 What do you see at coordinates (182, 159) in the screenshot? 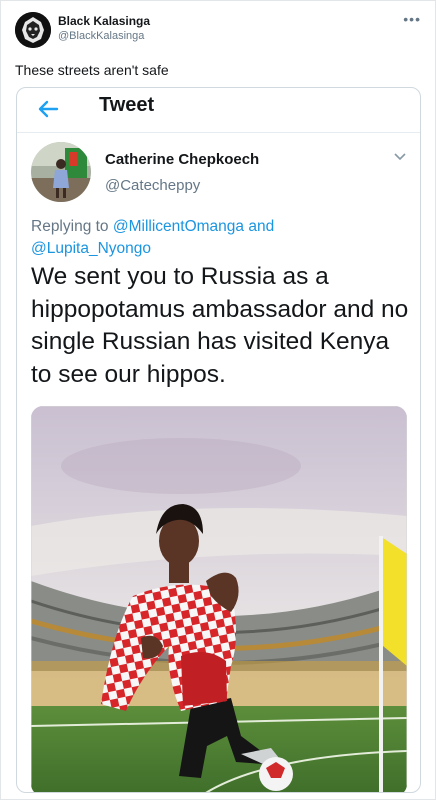
I see `embedded-display-name: Catherine Chepkoech` at bounding box center [182, 159].